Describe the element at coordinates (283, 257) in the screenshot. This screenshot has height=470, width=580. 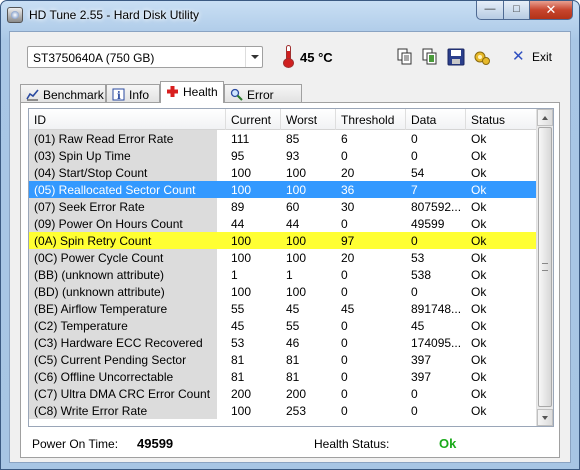
I see `table-row: (0C) Power Cycle Count 100 100 20 53 Ok` at that location.